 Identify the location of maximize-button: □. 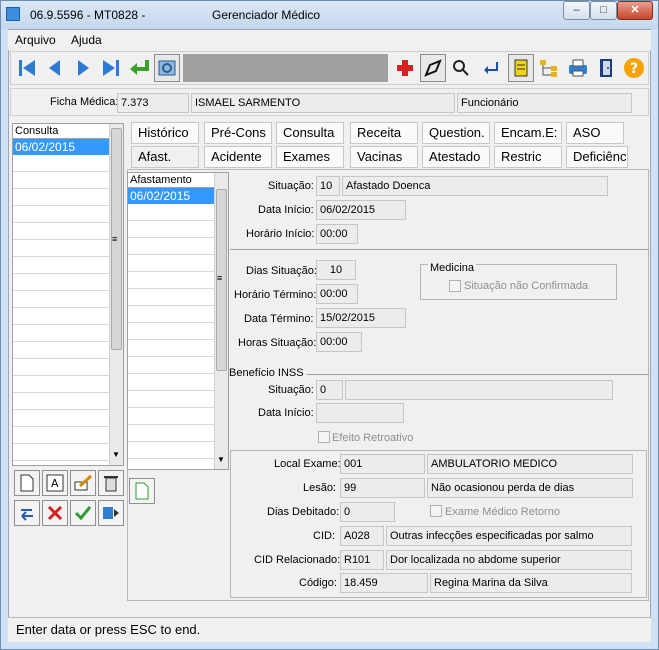
(603, 10).